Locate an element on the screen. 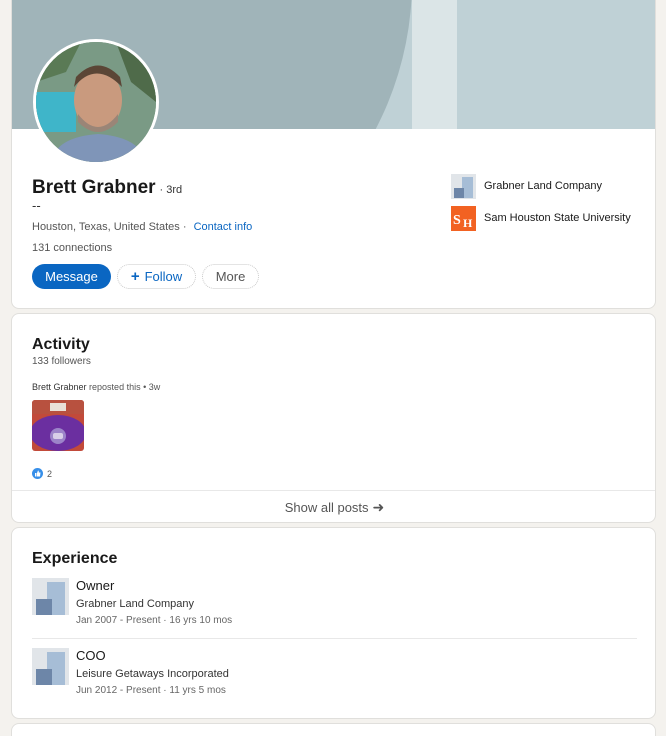 The image size is (666, 736). org-item-shsu: S H Sam Houston State University is located at coordinates (541, 218).